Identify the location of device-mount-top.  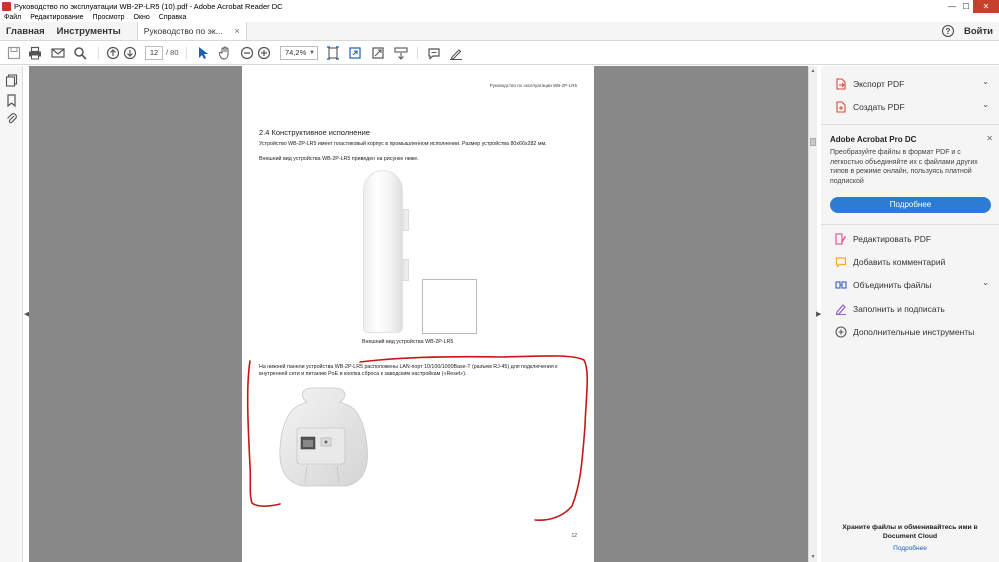
(406, 220).